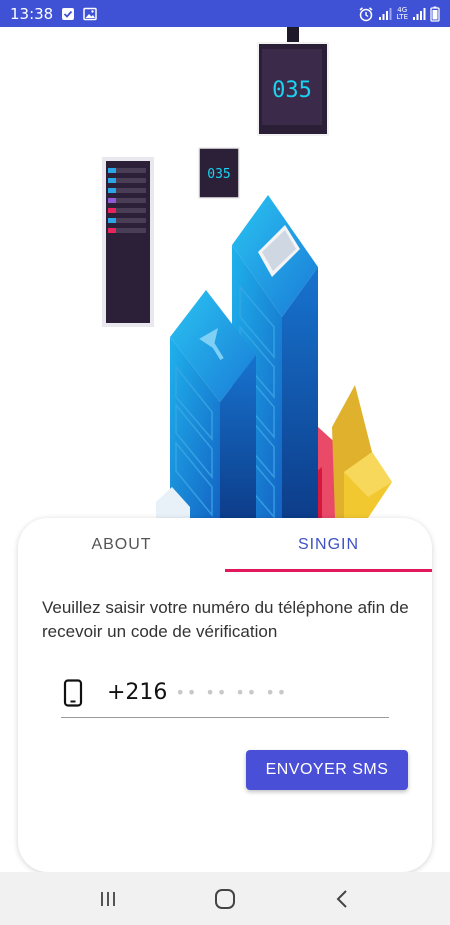  Describe the element at coordinates (225, 13) in the screenshot. I see `status-bar: 13:38 4G LTE` at that location.